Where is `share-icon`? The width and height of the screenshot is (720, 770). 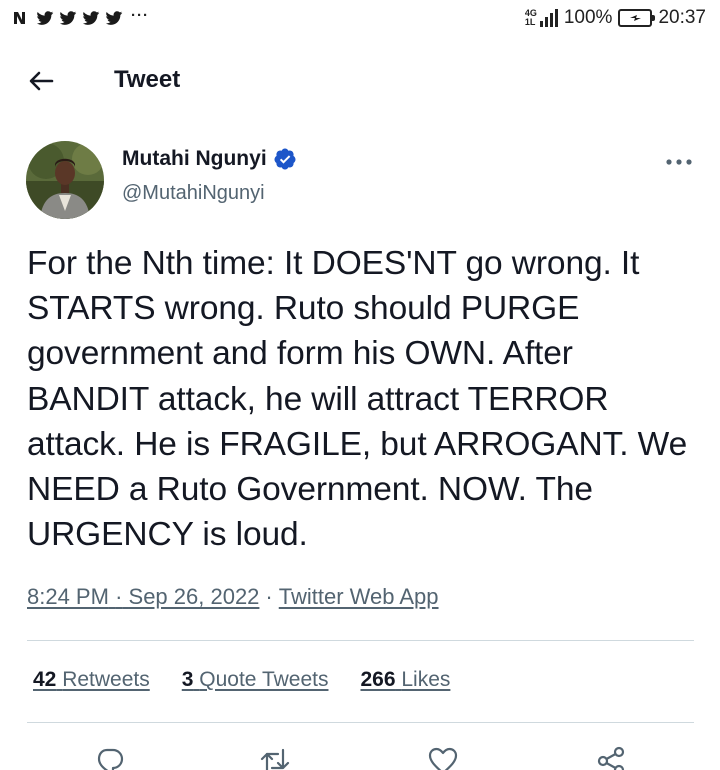
share-icon is located at coordinates (611, 757).